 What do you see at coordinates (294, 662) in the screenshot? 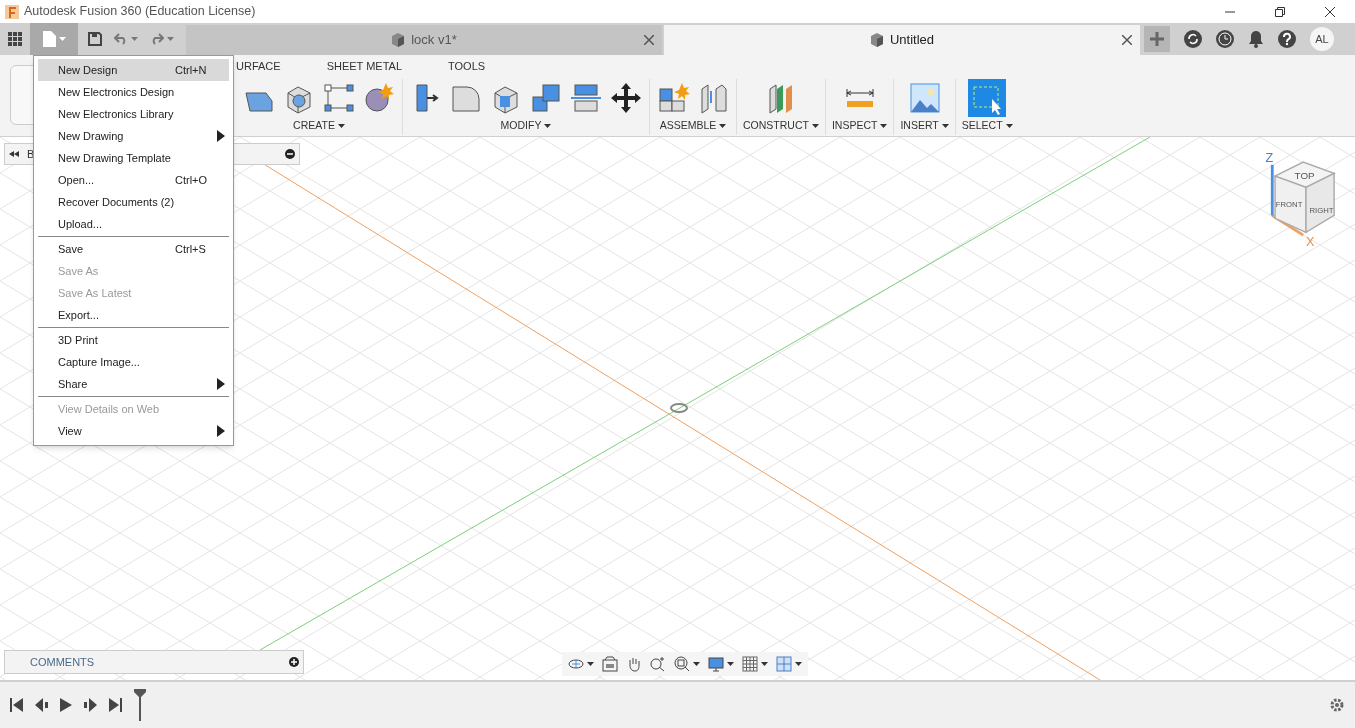
I see `add-icon` at bounding box center [294, 662].